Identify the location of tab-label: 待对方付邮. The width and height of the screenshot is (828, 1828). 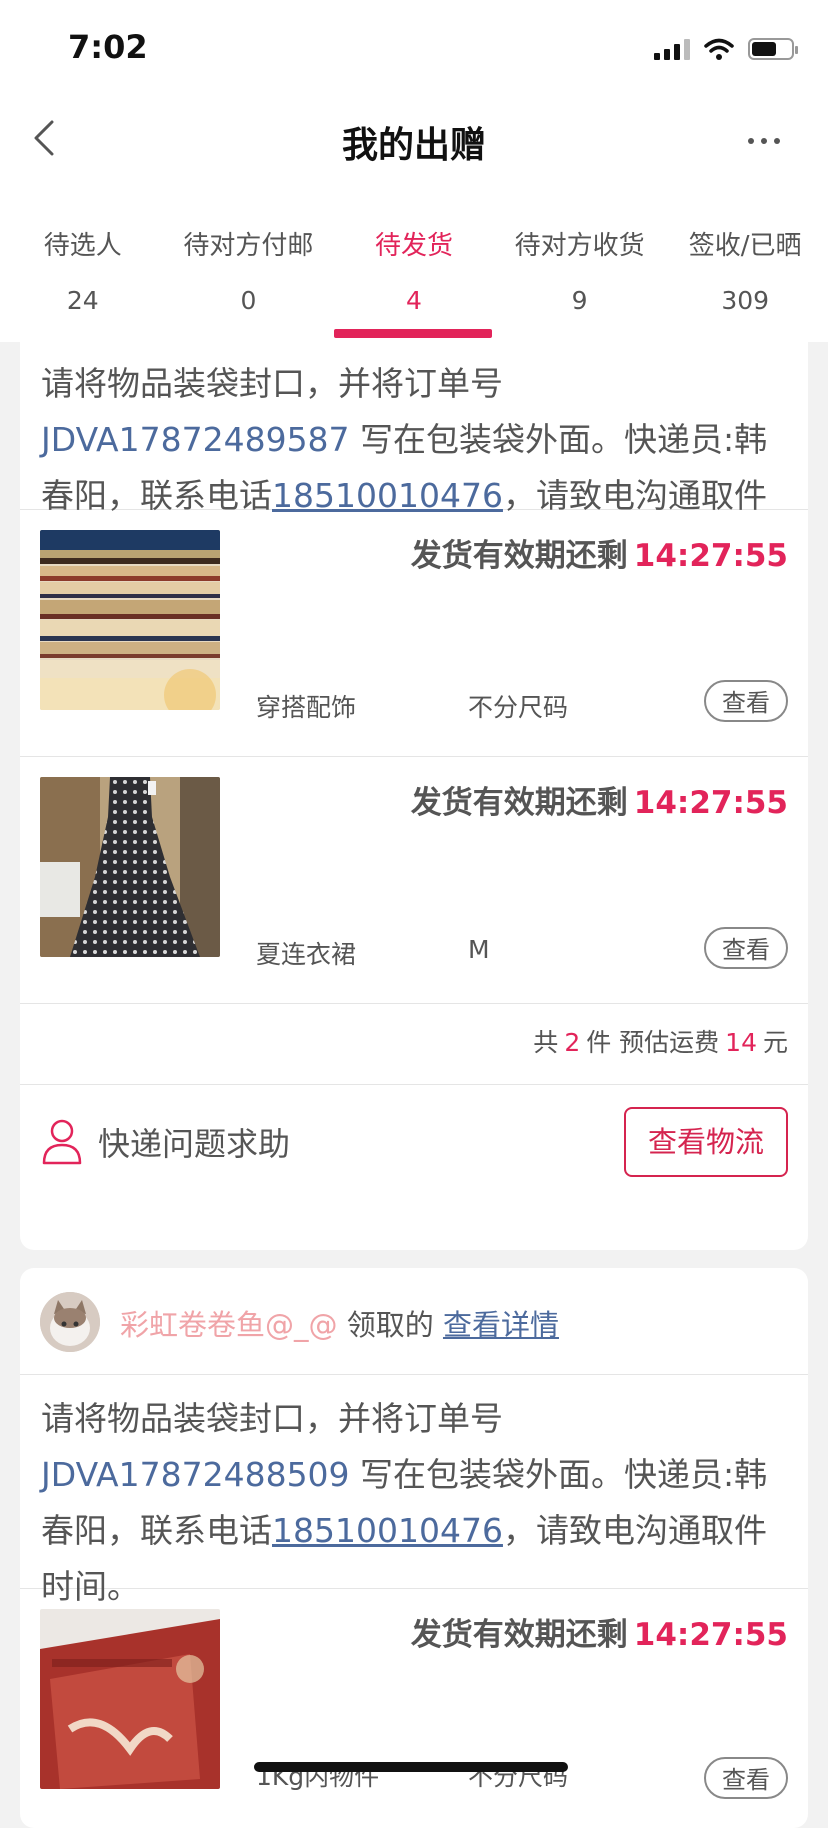
(248, 246).